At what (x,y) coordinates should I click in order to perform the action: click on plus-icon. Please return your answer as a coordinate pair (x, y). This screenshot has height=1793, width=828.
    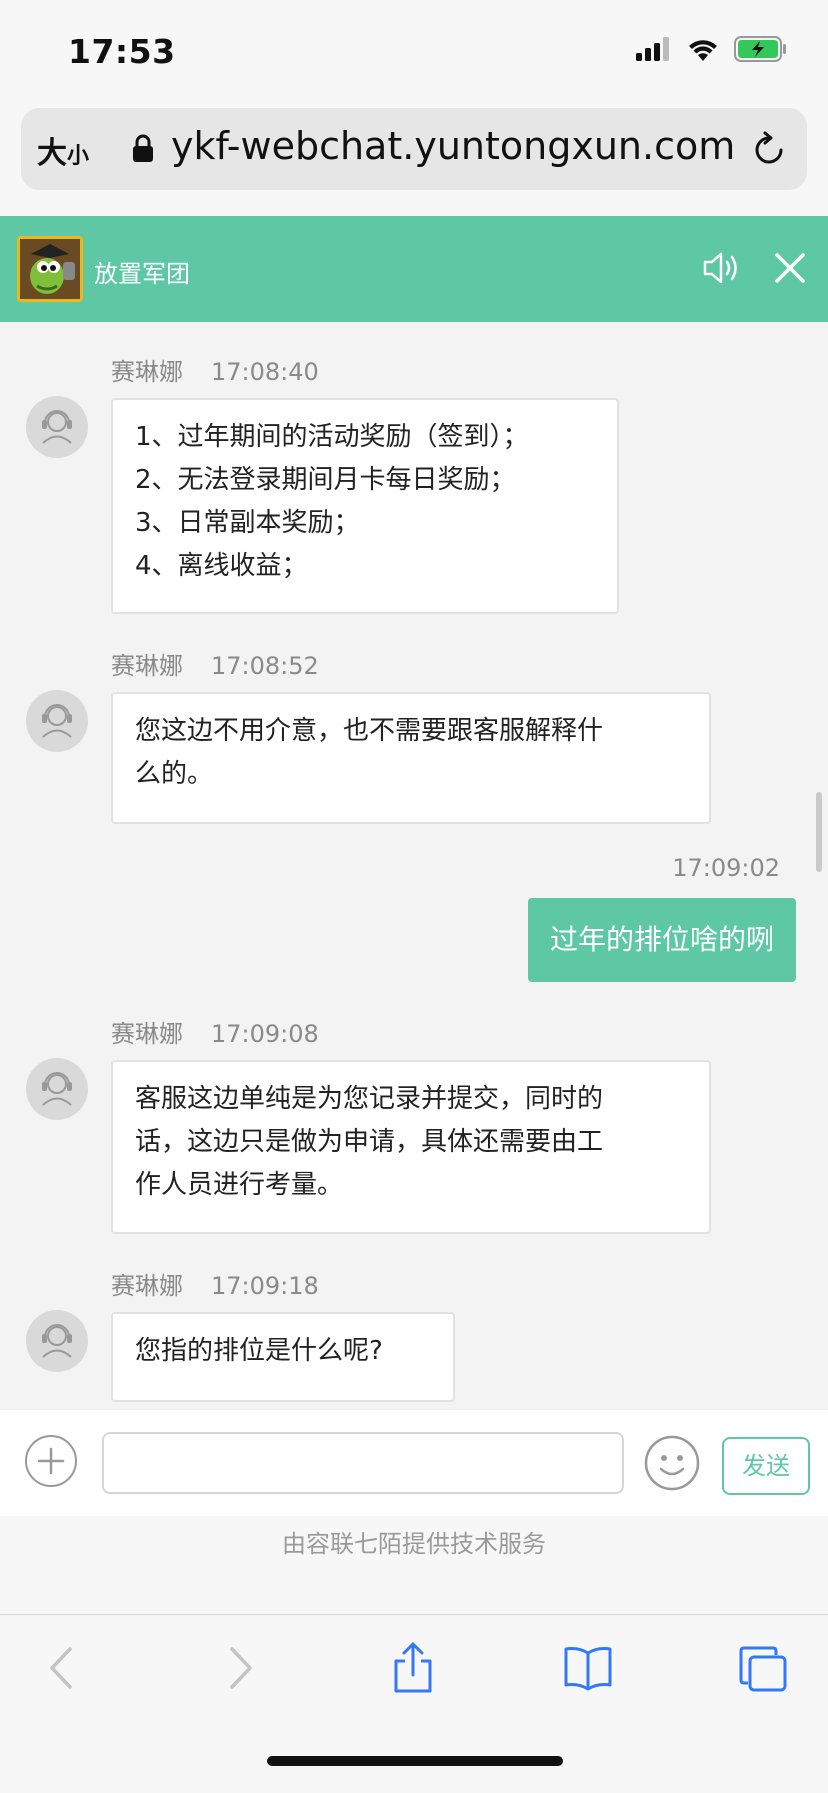
    Looking at the image, I should click on (51, 1461).